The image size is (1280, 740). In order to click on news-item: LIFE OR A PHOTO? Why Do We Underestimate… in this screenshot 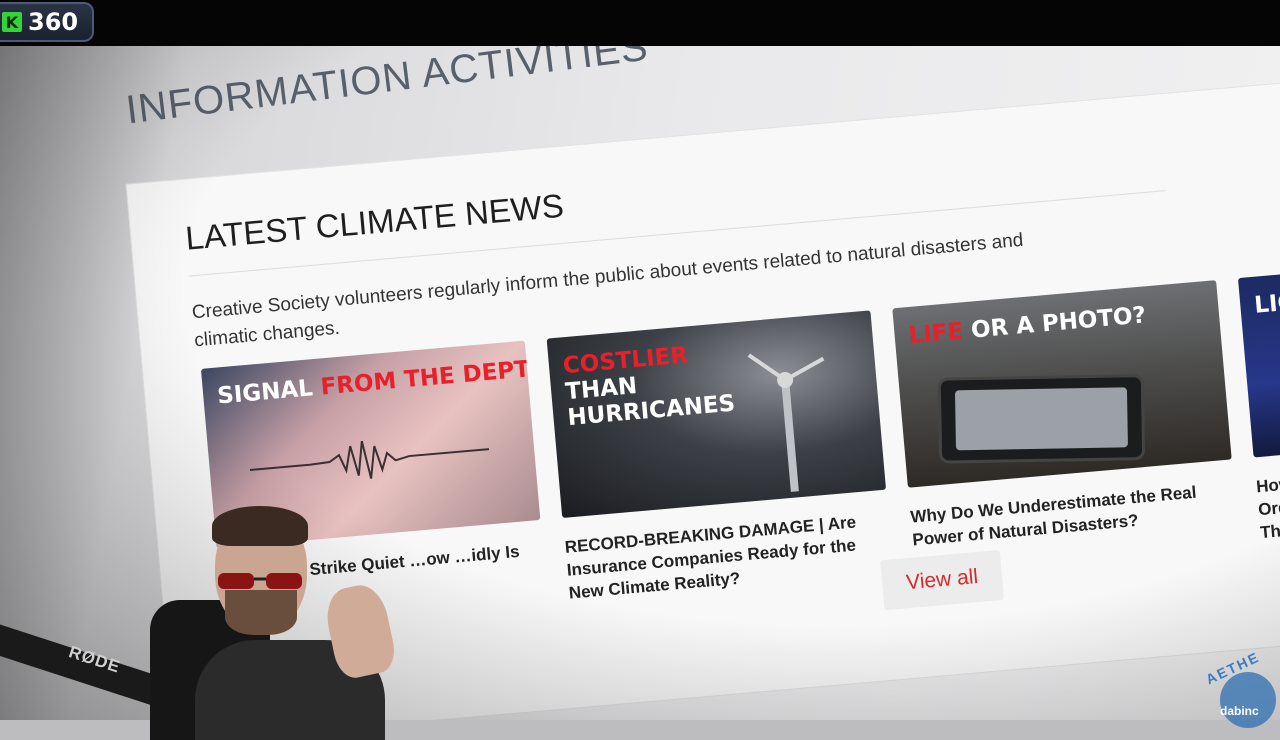, I will do `click(1064, 415)`.